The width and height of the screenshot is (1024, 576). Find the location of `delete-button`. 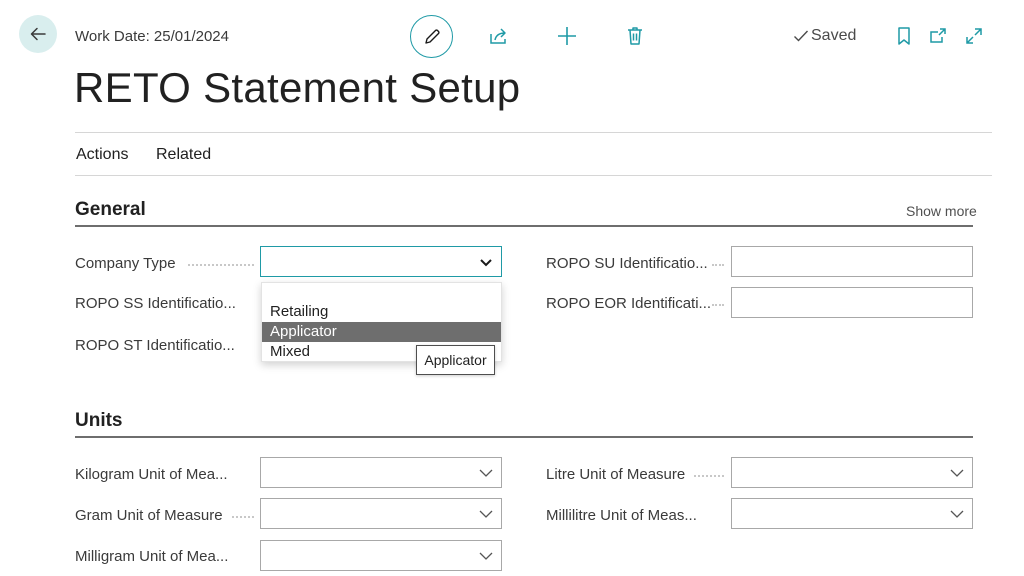

delete-button is located at coordinates (635, 36).